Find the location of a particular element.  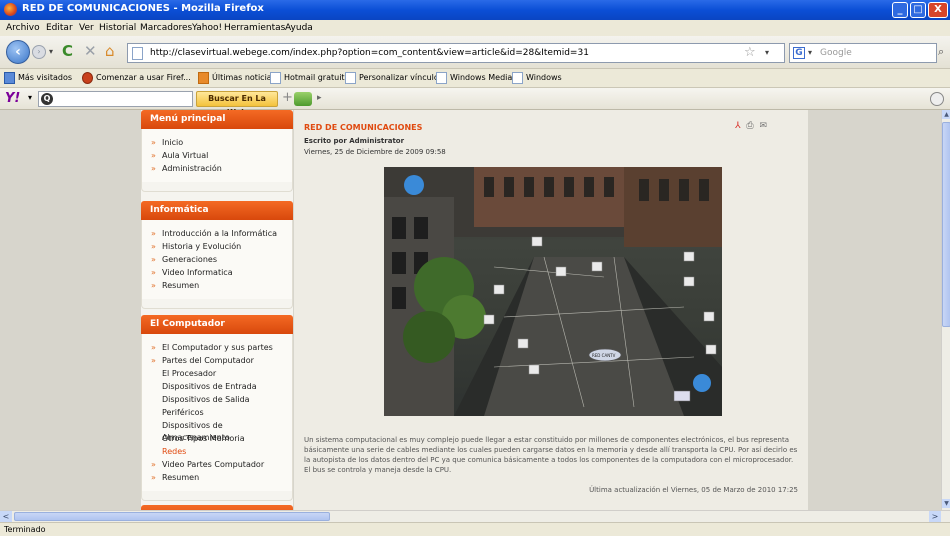

sidebar-item-video-informatica: » Video Informatica is located at coordinates (217, 273).